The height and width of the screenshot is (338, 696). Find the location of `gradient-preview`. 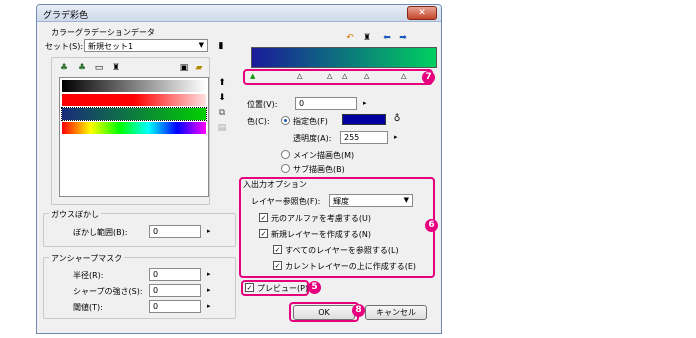

gradient-preview is located at coordinates (344, 57).